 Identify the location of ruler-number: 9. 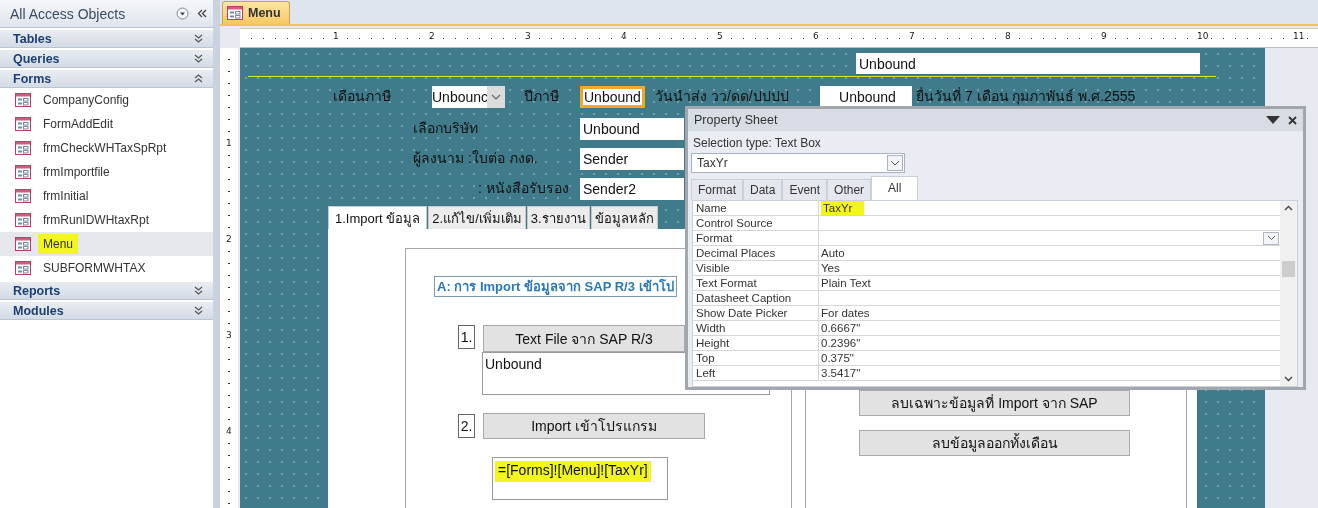
(1104, 36).